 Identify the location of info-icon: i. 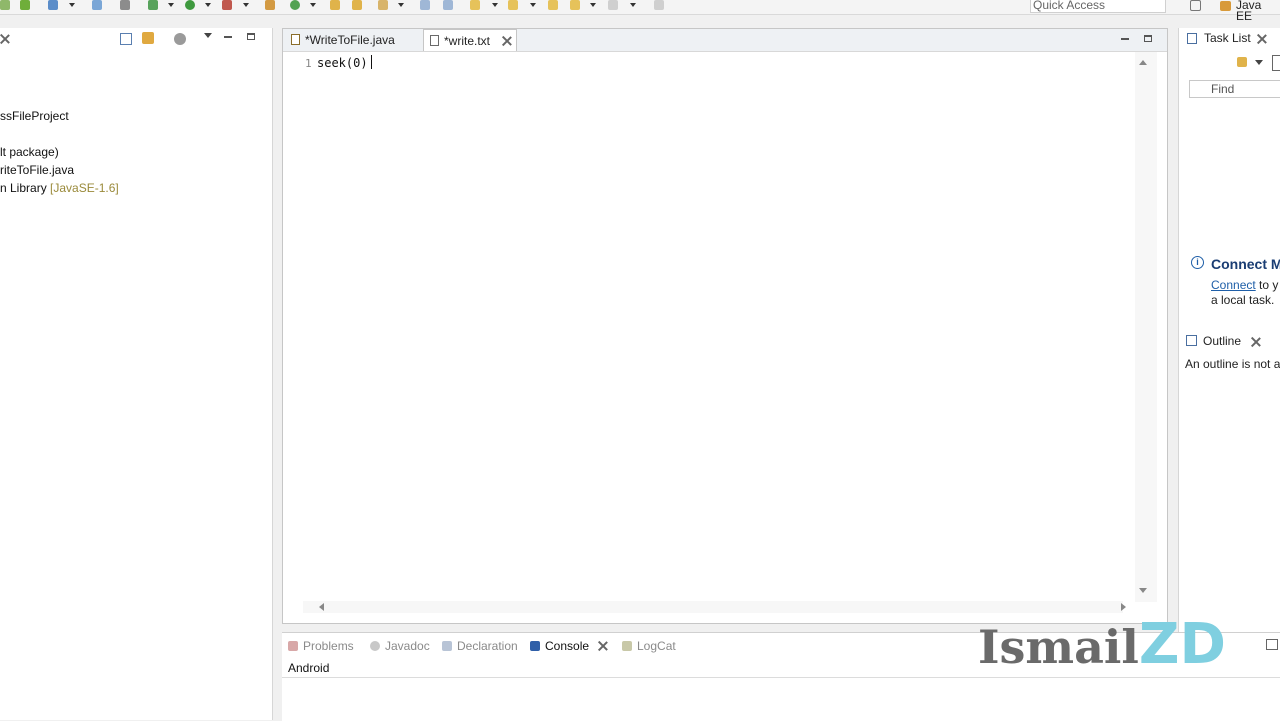
(1197, 262).